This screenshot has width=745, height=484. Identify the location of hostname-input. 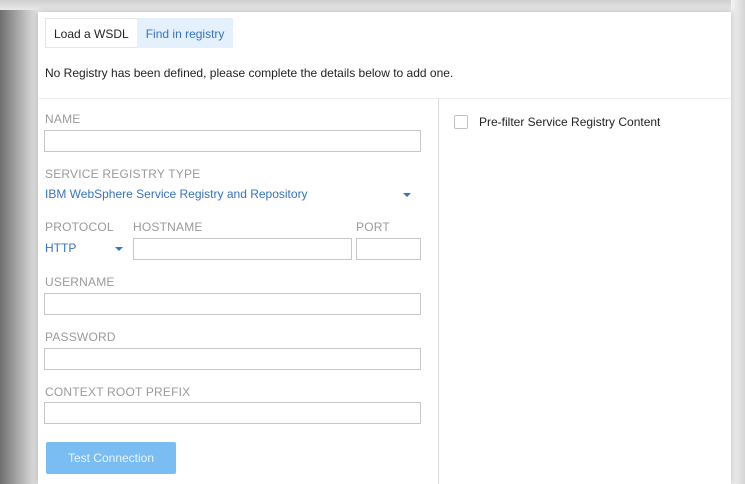
(242, 249).